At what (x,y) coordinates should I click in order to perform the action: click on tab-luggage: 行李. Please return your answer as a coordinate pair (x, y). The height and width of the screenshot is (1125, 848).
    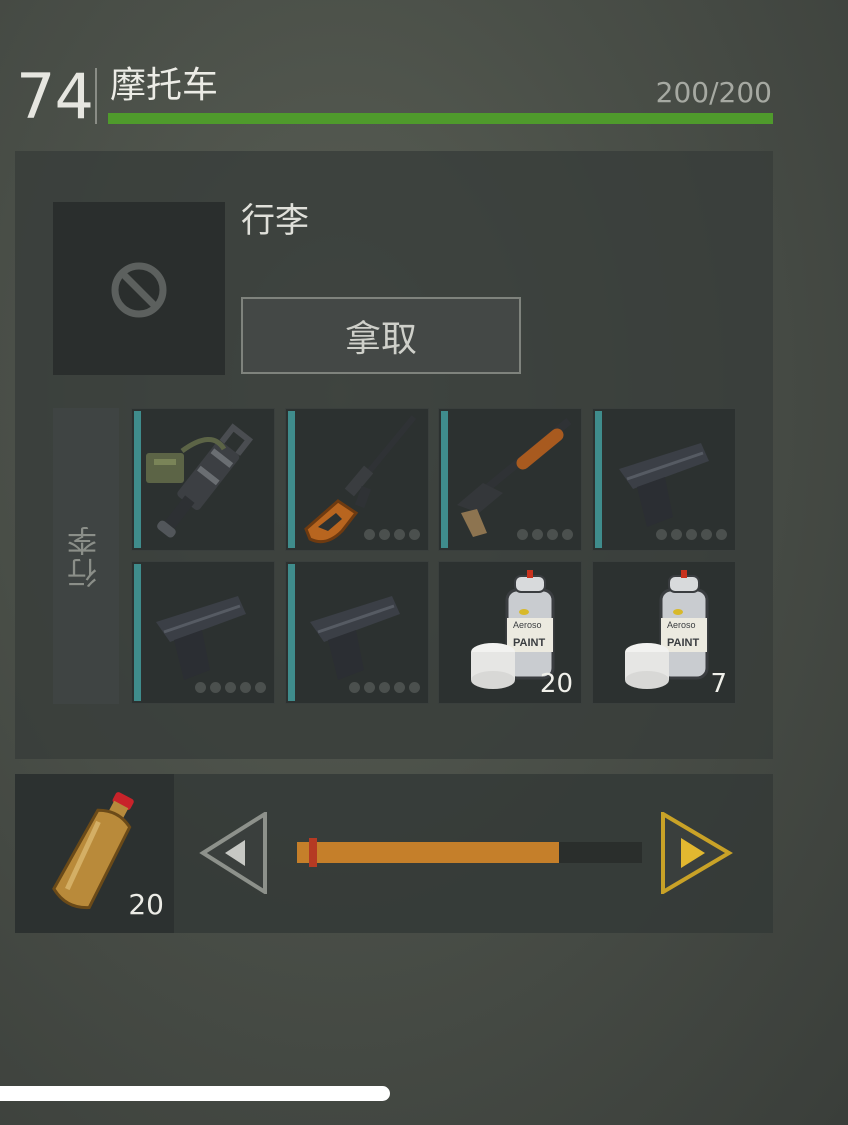
    Looking at the image, I should click on (86, 556).